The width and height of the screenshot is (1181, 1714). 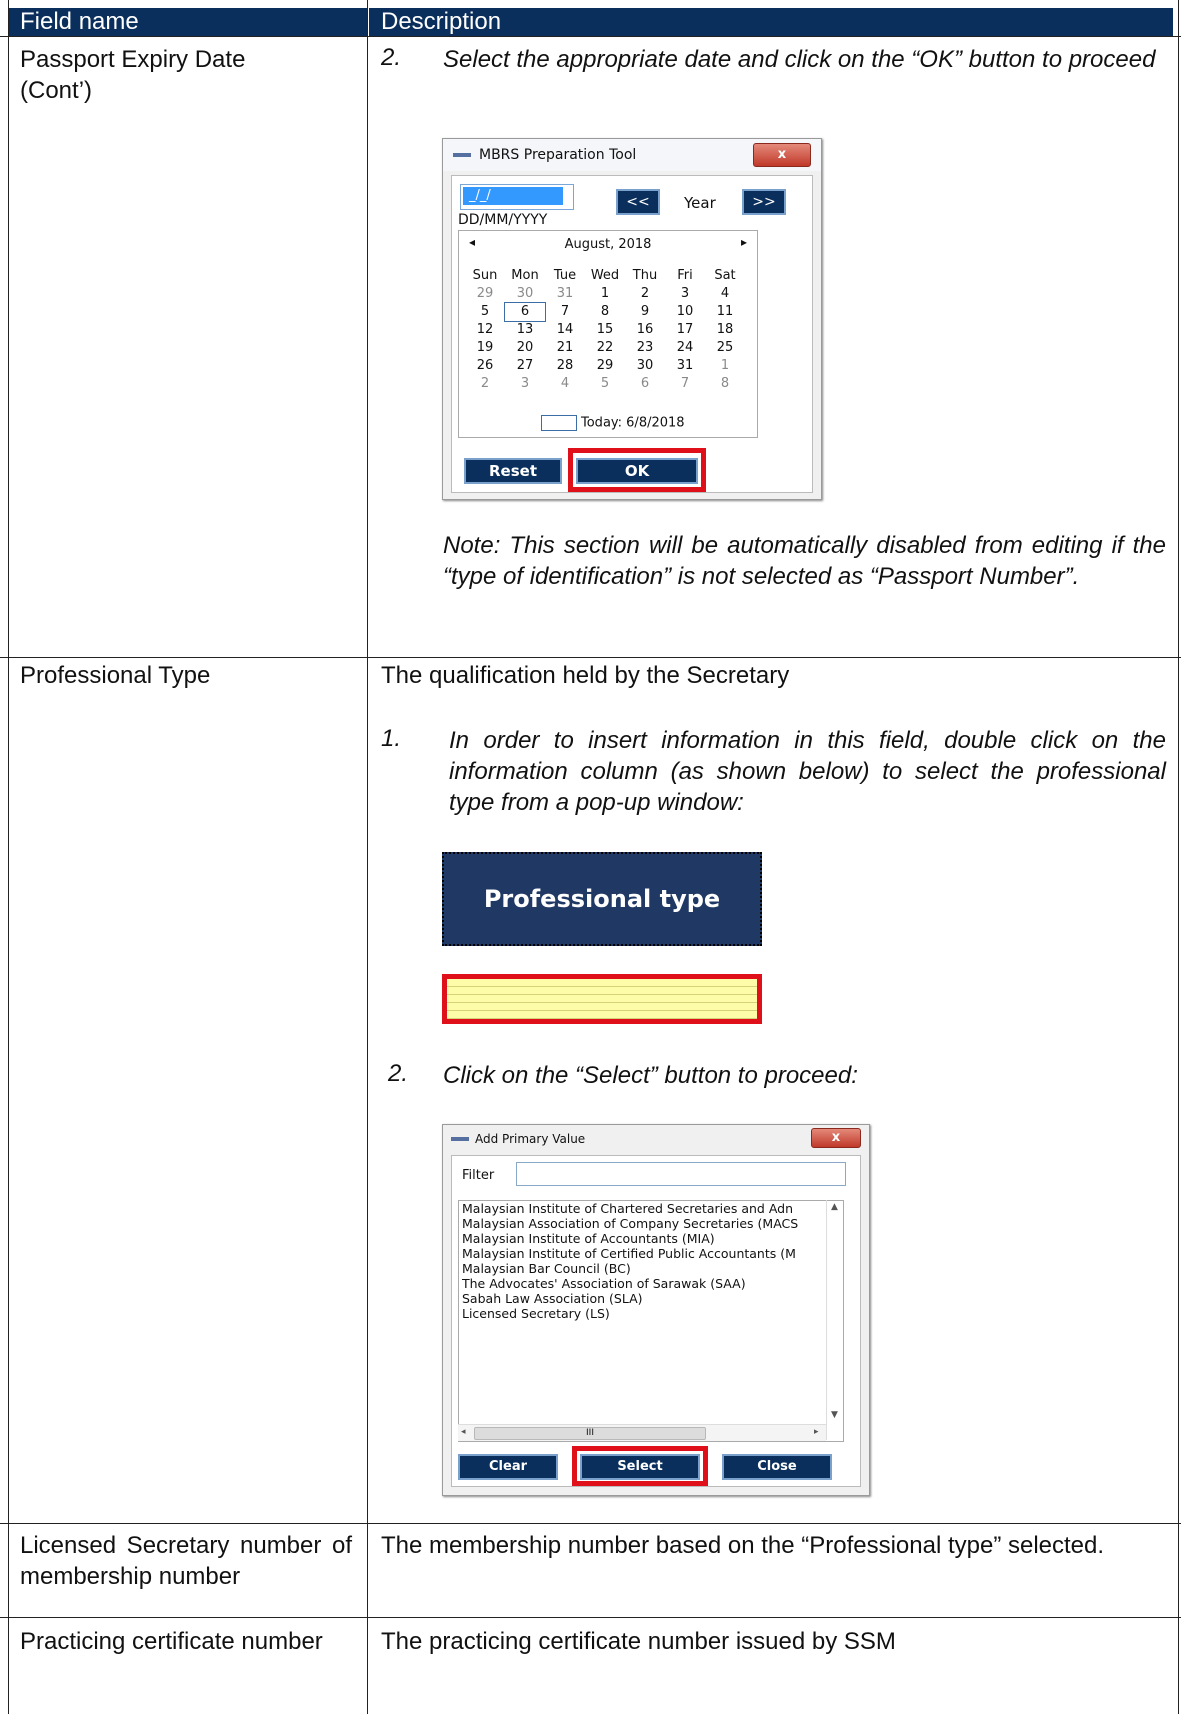 What do you see at coordinates (559, 423) in the screenshot?
I see `today-marker` at bounding box center [559, 423].